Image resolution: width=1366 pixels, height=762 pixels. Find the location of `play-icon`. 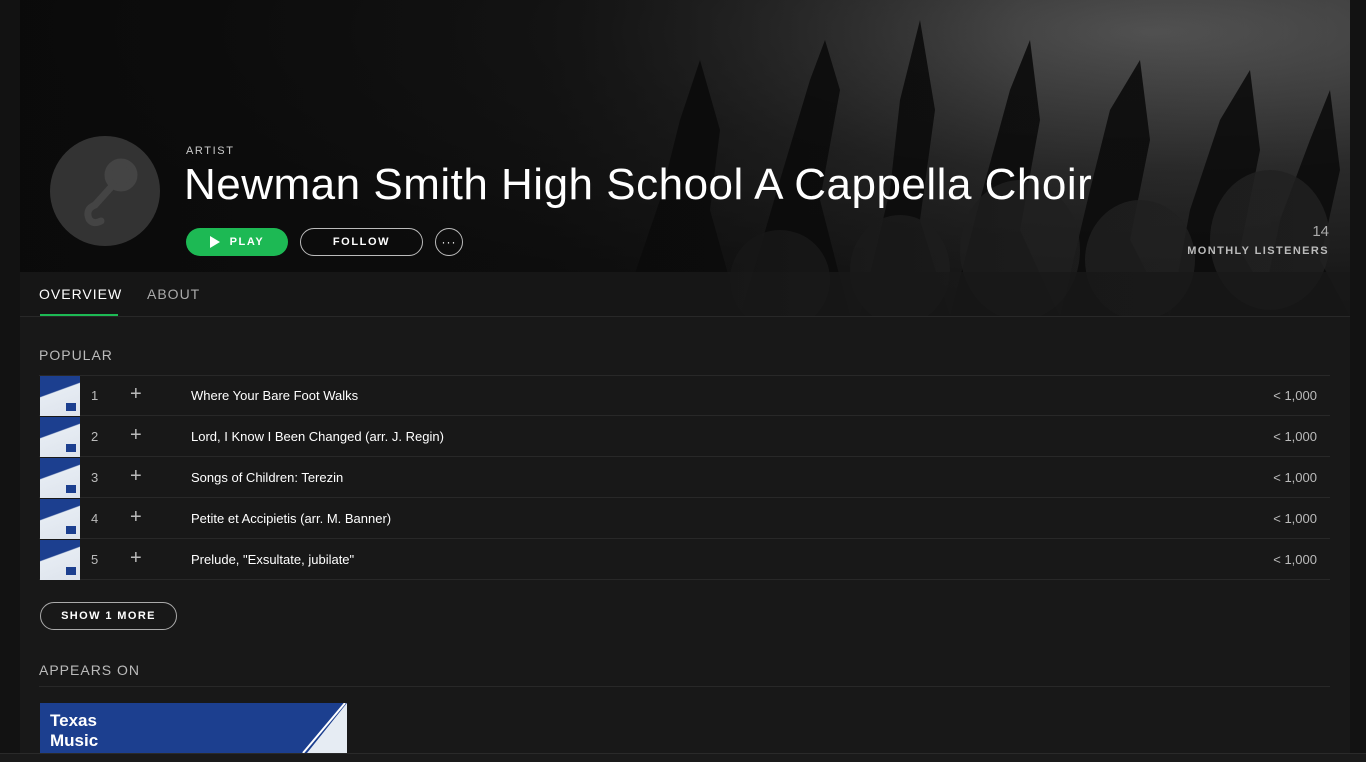

play-icon is located at coordinates (214, 242).